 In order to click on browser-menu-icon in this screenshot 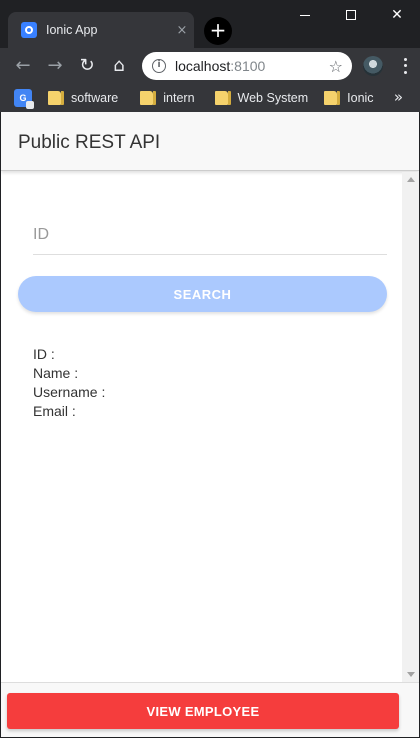, I will do `click(405, 66)`.